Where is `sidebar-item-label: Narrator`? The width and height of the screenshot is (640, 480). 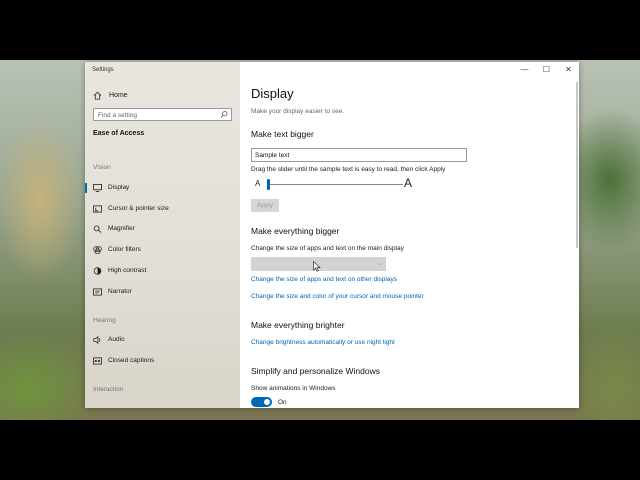 sidebar-item-label: Narrator is located at coordinates (120, 291).